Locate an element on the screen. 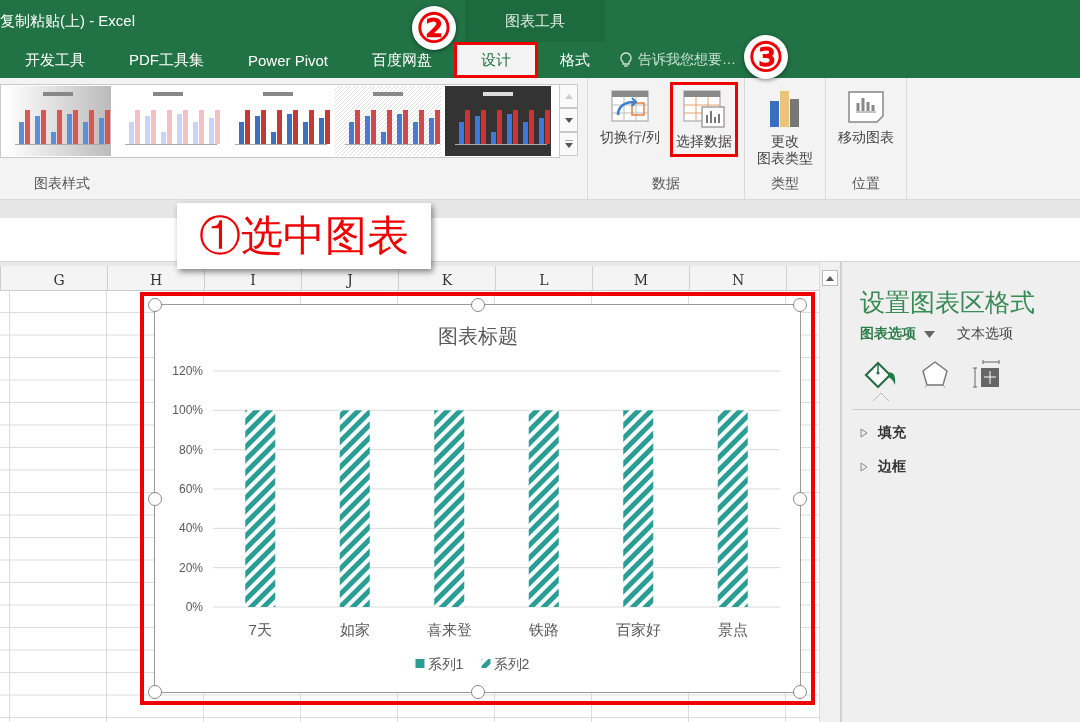 The image size is (1080, 722). column-header: I is located at coordinates (253, 280).